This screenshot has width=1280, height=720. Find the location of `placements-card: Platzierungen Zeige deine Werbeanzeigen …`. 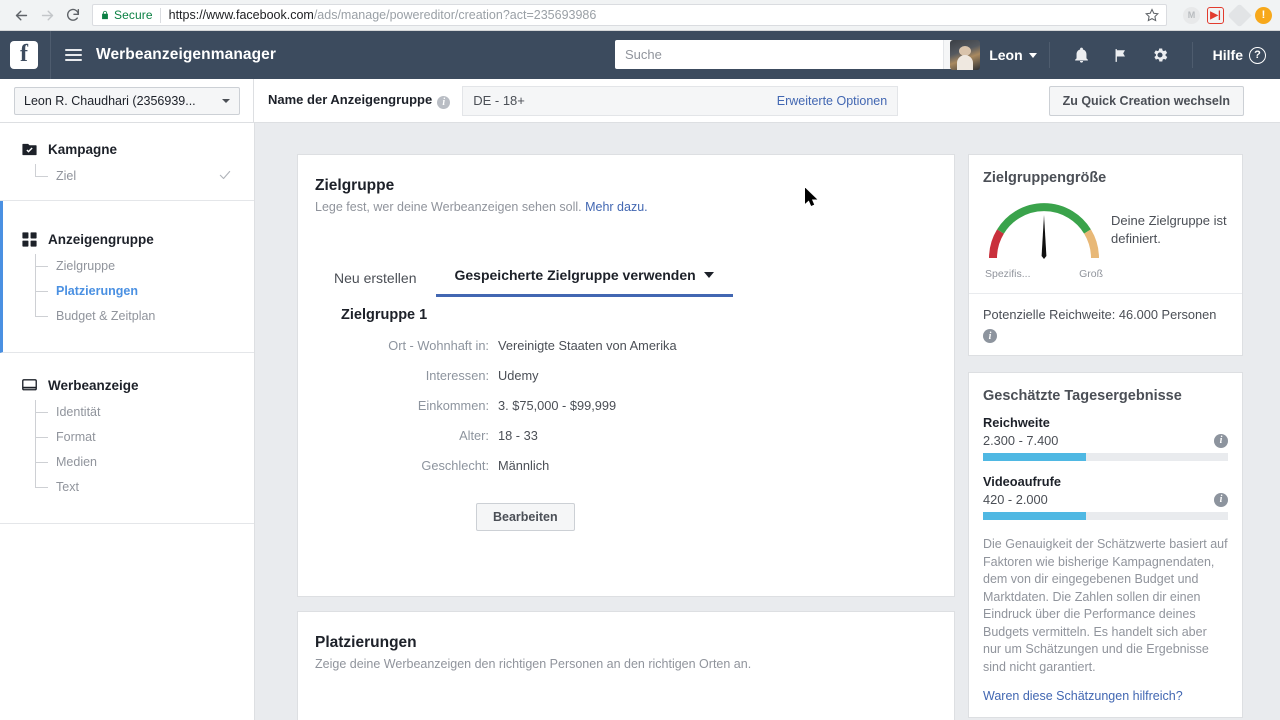

placements-card: Platzierungen Zeige deine Werbeanzeigen … is located at coordinates (626, 665).